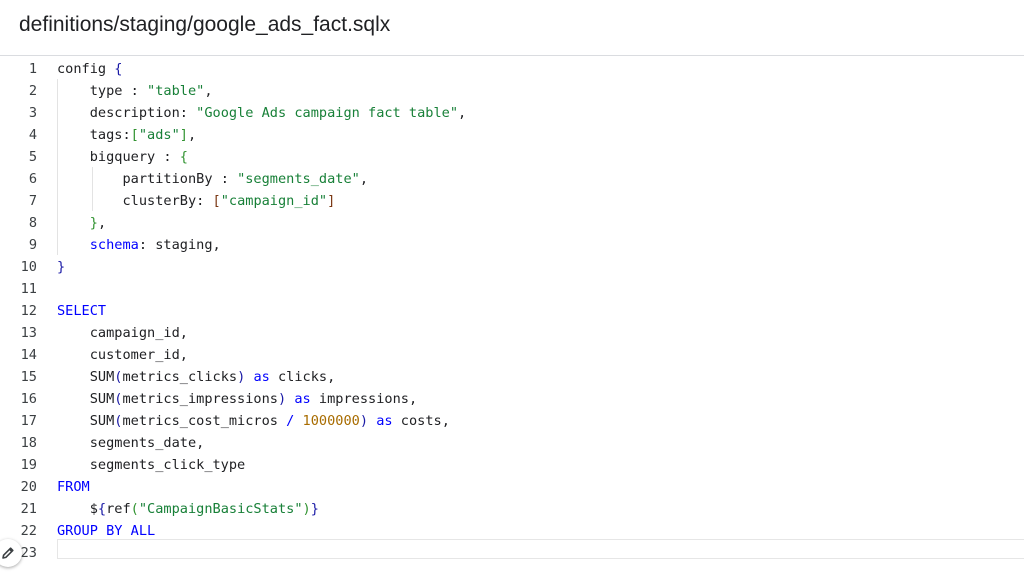 Image resolution: width=1024 pixels, height=584 pixels. I want to click on code-text: SELECT, so click(81, 311).